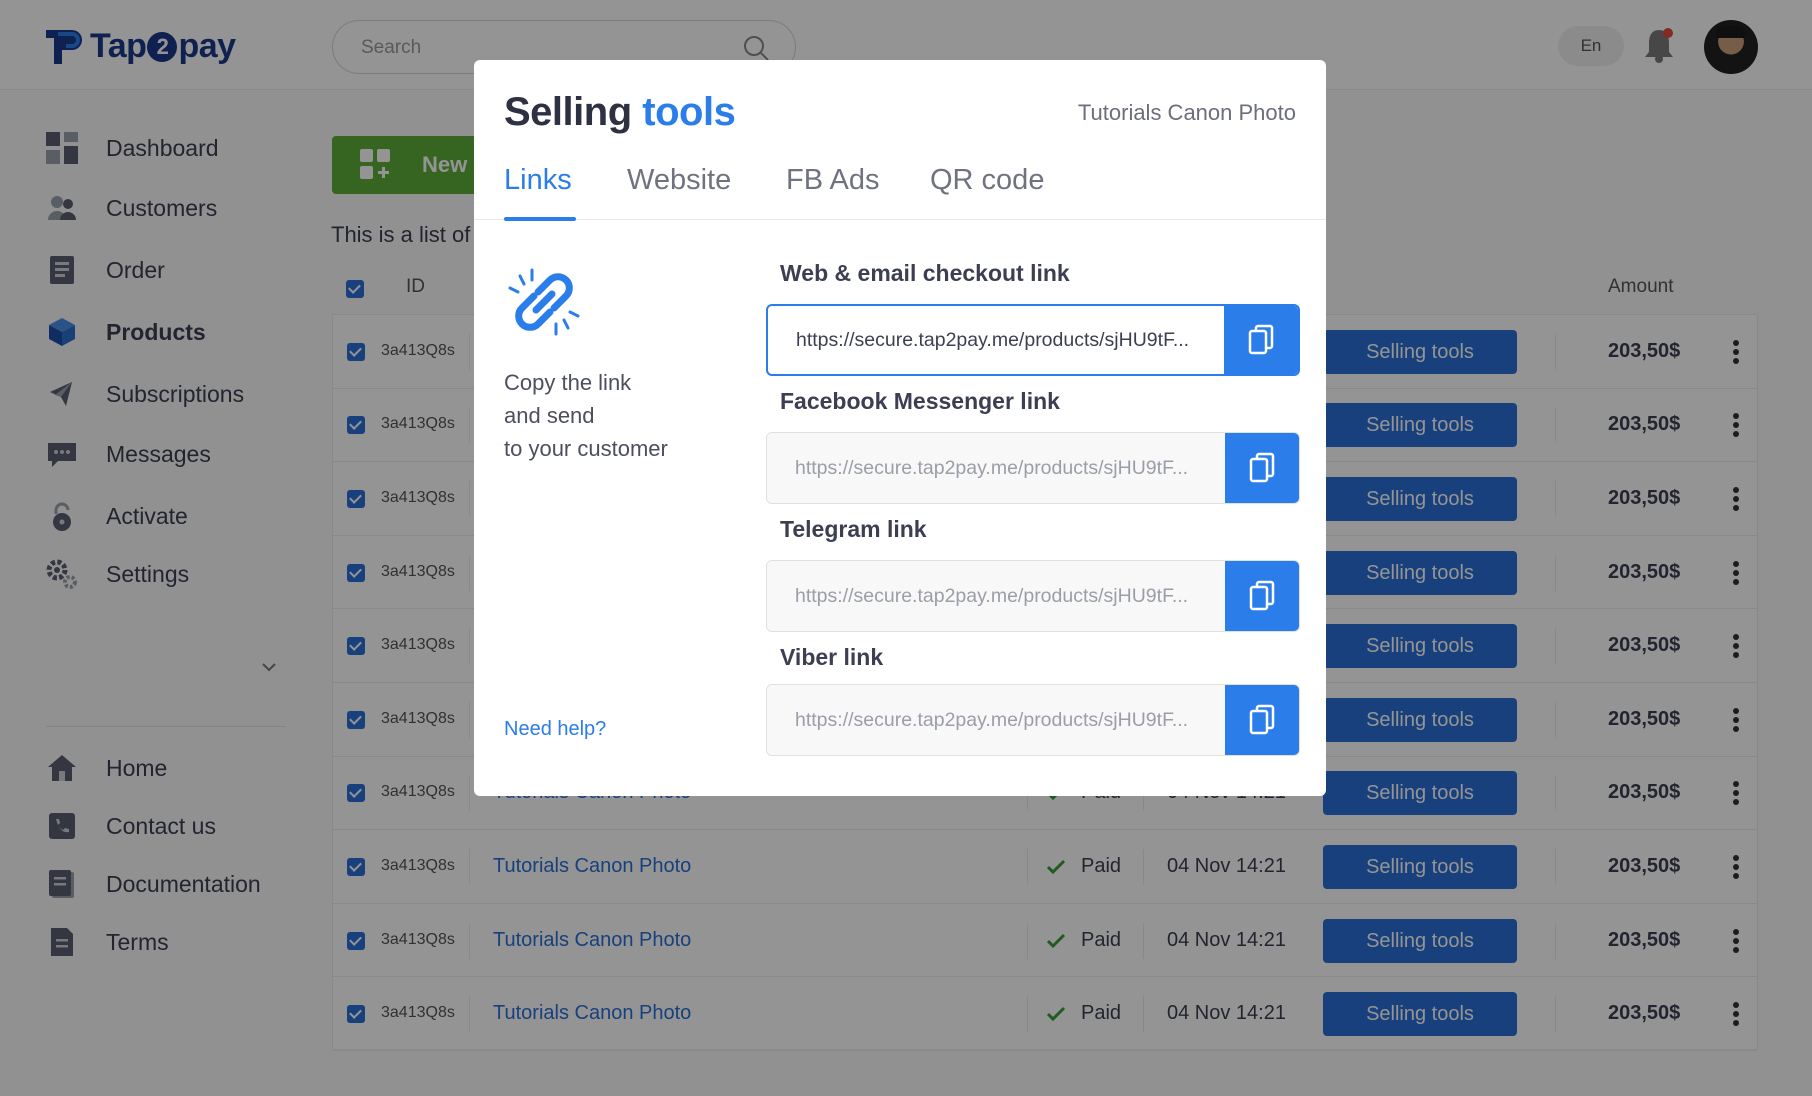 The width and height of the screenshot is (1812, 1096). Describe the element at coordinates (586, 415) in the screenshot. I see `copy-hint: Copy the link and send to your customer` at that location.